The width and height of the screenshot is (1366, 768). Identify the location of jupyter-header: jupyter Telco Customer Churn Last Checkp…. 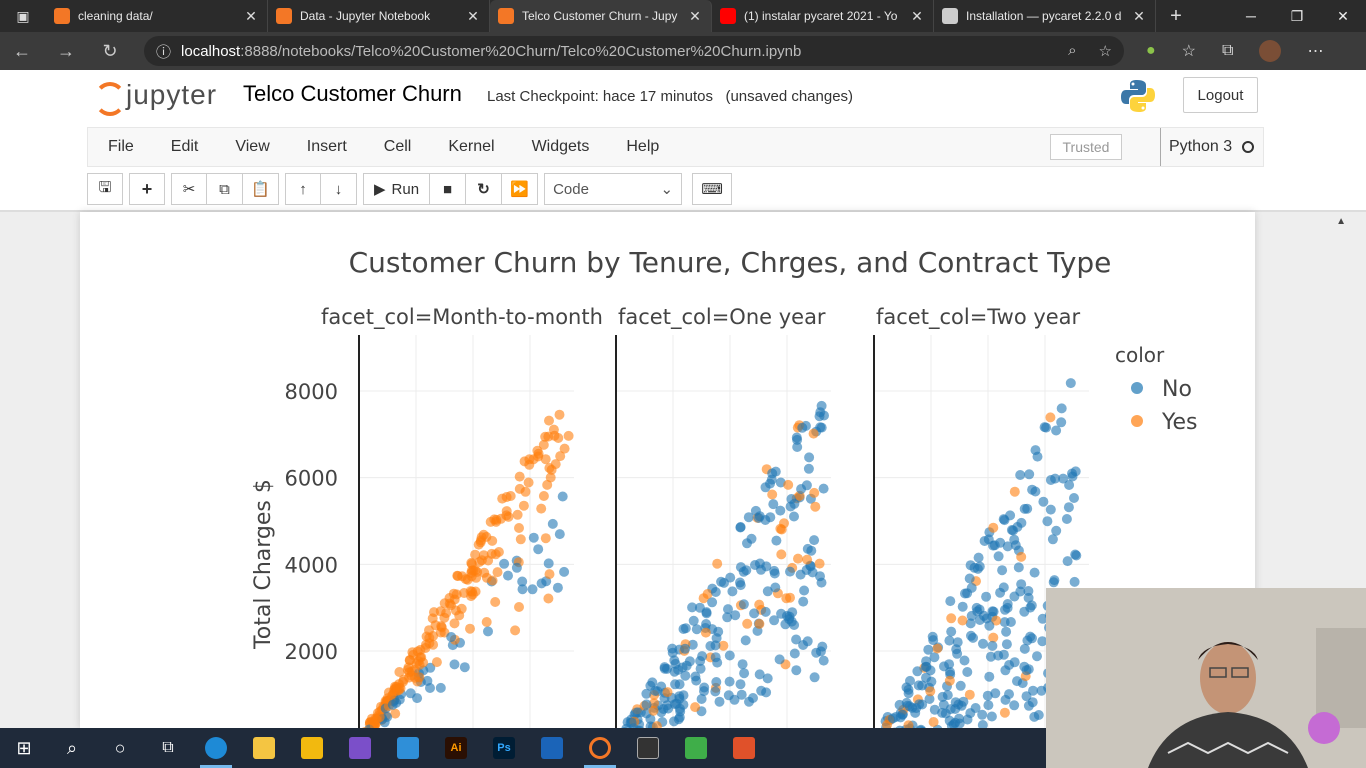
(683, 98).